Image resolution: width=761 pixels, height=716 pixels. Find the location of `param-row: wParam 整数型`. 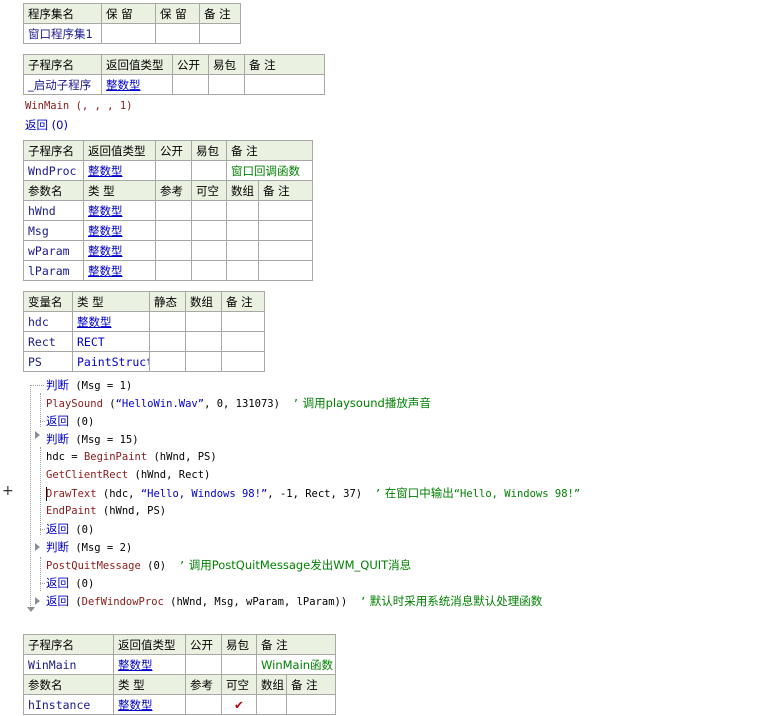

param-row: wParam 整数型 is located at coordinates (168, 250).